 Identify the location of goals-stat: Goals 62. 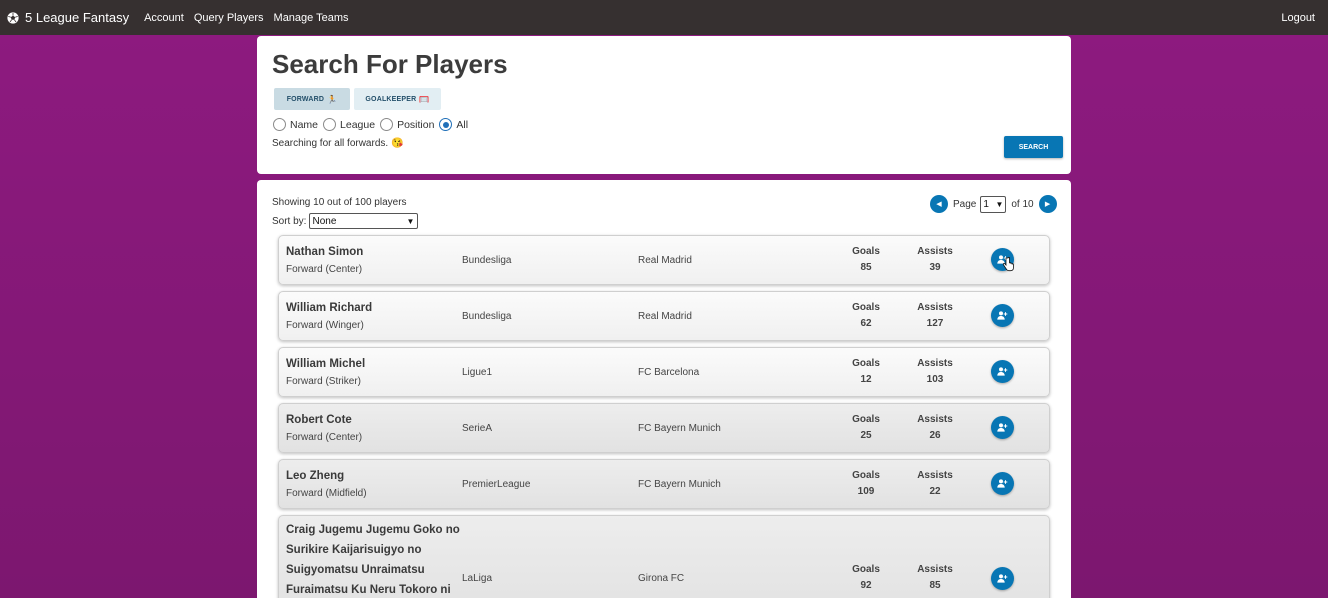
(866, 315).